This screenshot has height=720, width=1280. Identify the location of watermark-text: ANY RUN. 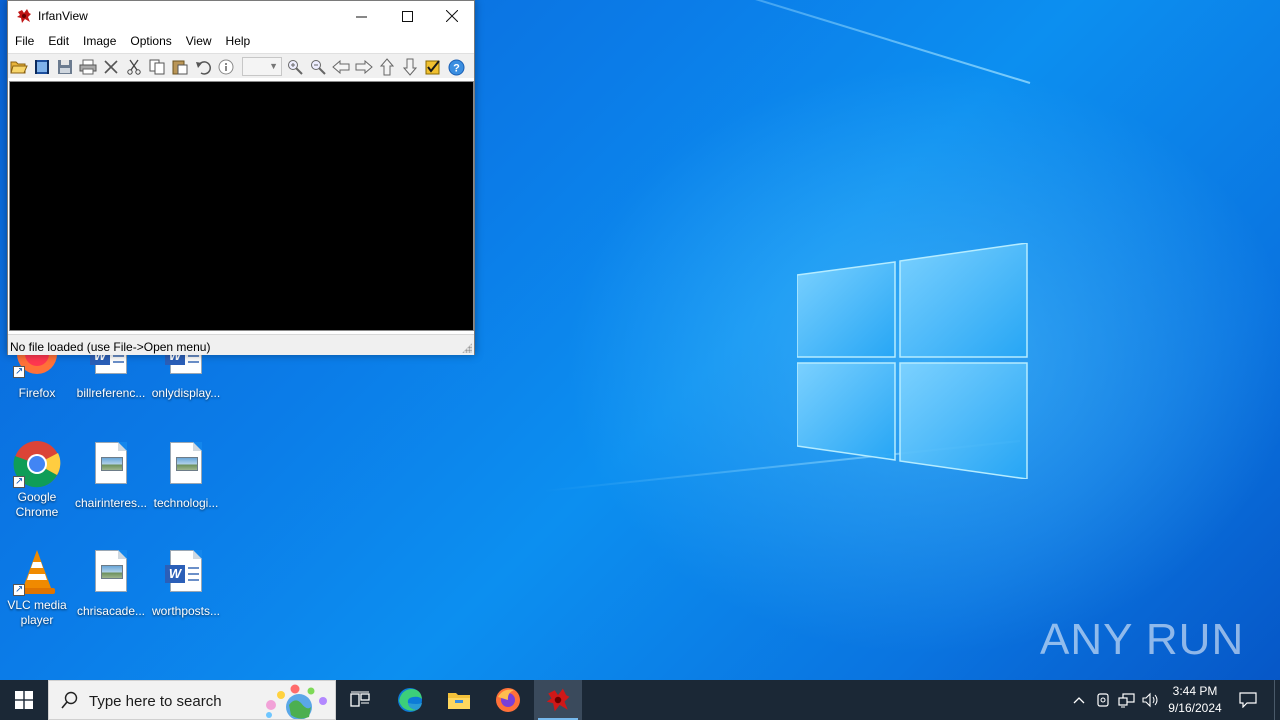
(1142, 639).